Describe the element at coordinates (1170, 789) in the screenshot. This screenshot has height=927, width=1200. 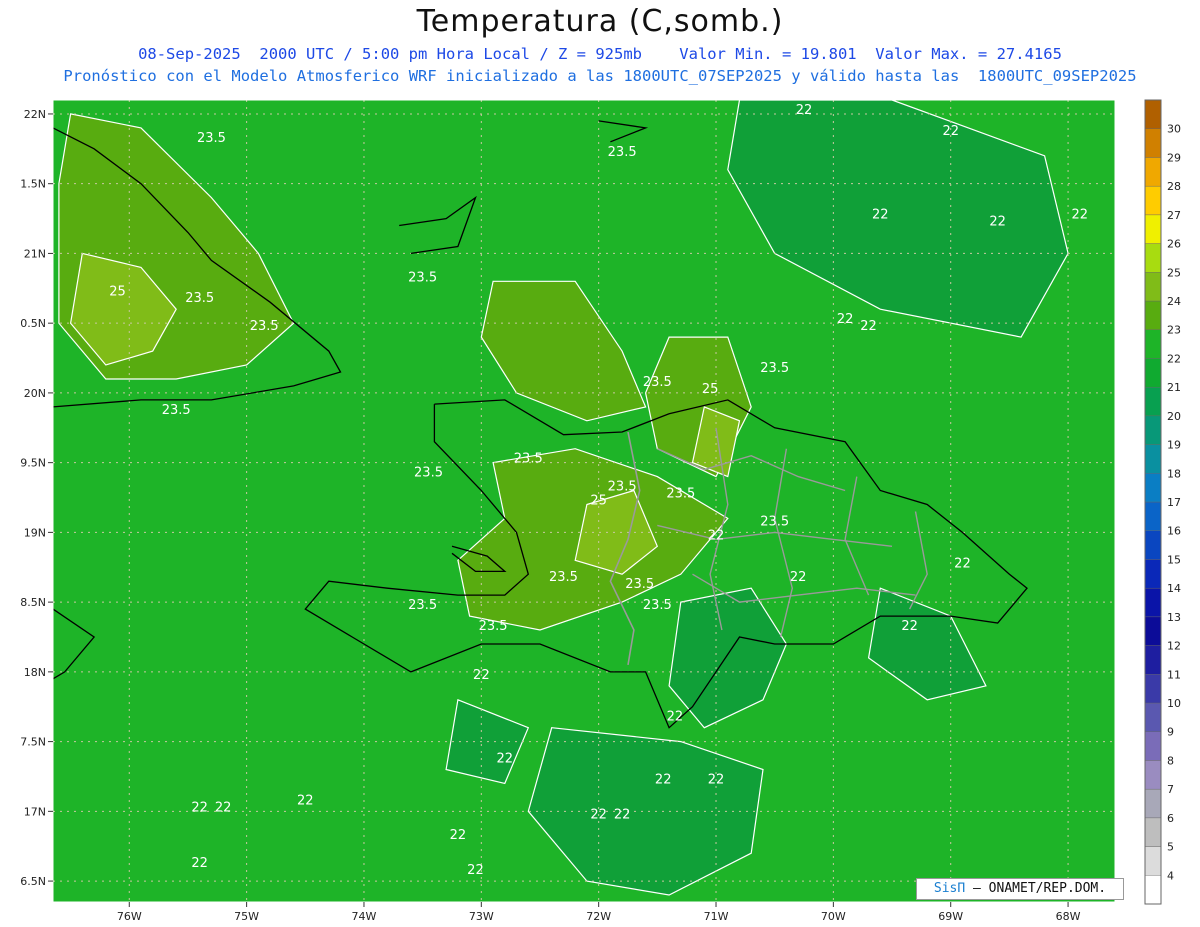
I see `colorbar-label: 7` at that location.